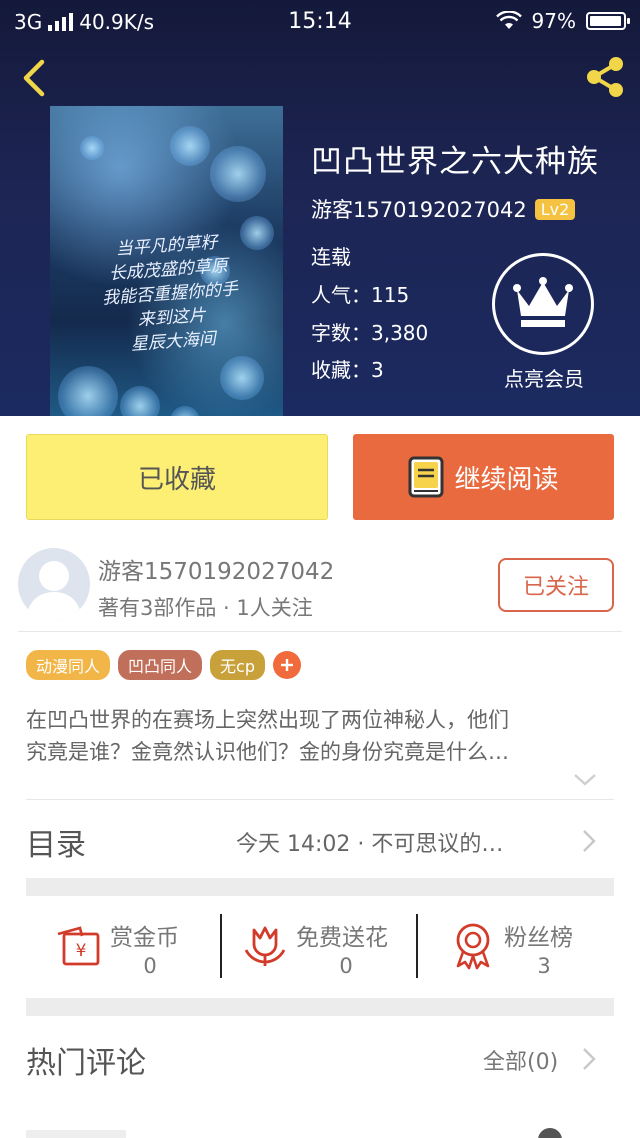  Describe the element at coordinates (506, 479) in the screenshot. I see `continue-reading-label: 继续阅读` at that location.